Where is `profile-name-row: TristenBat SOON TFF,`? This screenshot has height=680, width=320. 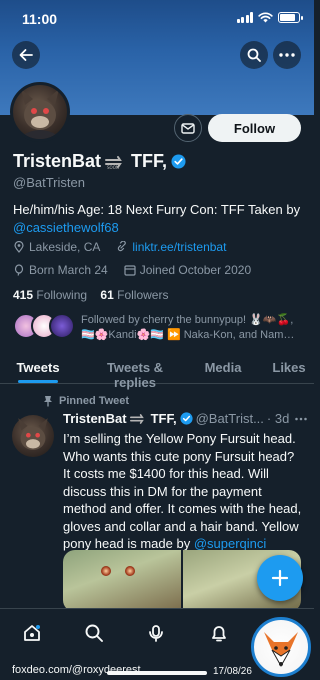 profile-name-row: TristenBat SOON TFF, is located at coordinates (99, 161).